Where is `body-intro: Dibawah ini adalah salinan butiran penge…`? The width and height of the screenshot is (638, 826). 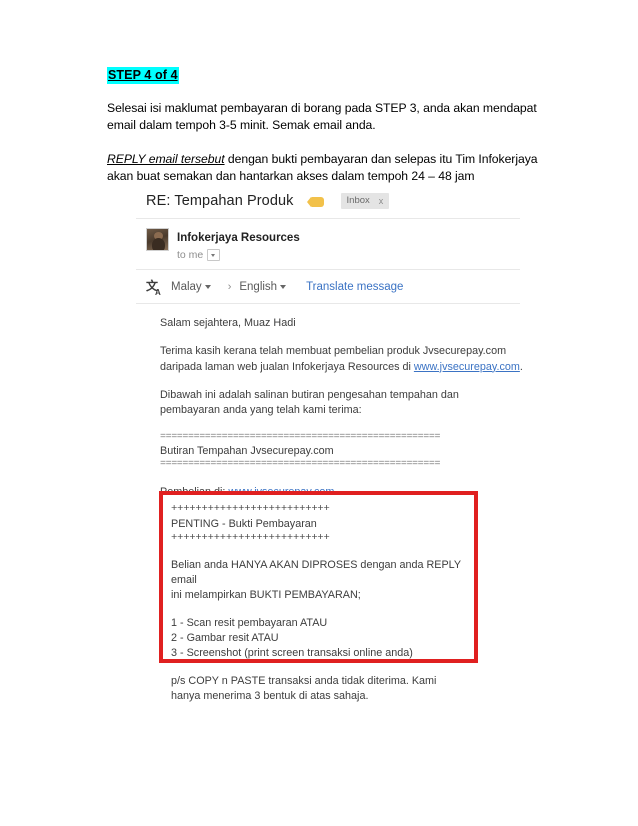 body-intro: Dibawah ini adalah salinan butiran penge… is located at coordinates (343, 403).